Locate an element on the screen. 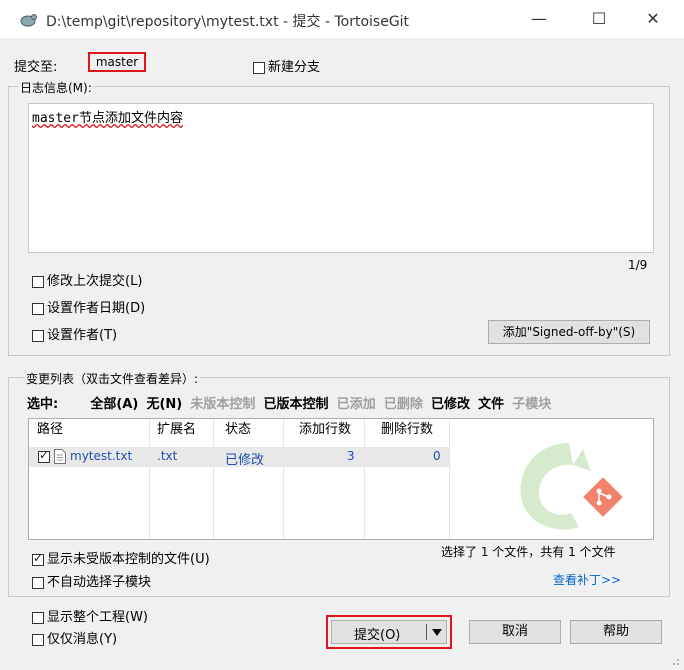 The image size is (684, 670). minimize-button: — is located at coordinates (539, 19).